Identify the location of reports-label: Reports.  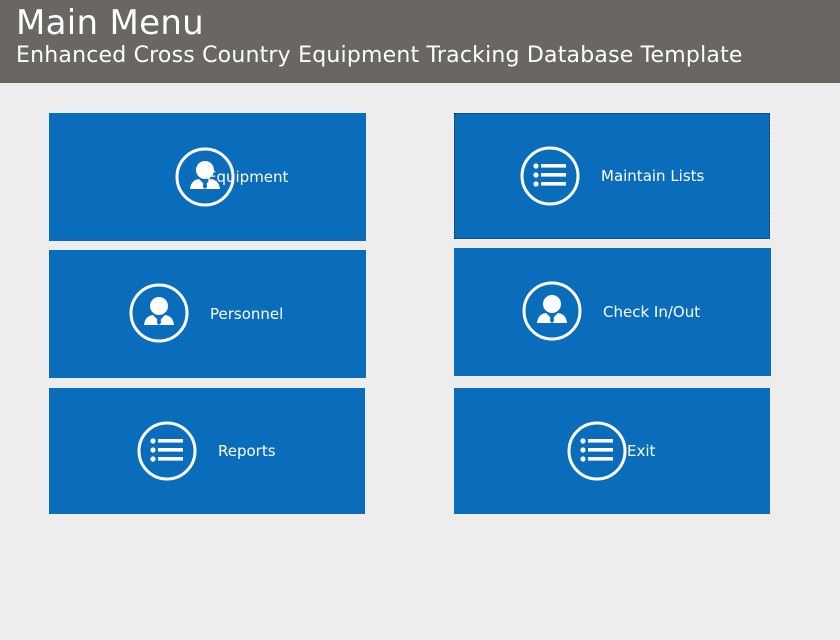
(247, 451).